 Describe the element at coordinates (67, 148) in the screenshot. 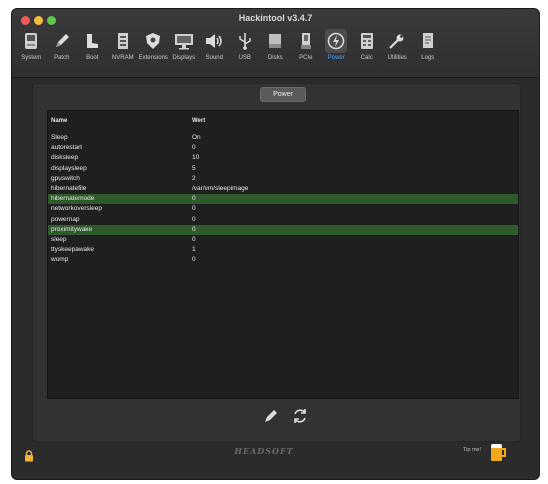

I see `row-name: autorestart` at that location.